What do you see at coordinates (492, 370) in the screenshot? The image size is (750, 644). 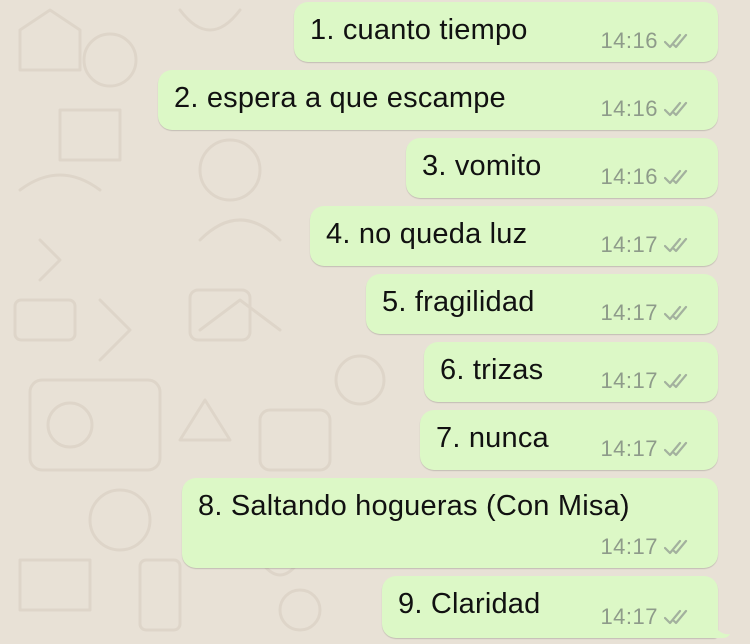 I see `message-text: 6. trizas` at bounding box center [492, 370].